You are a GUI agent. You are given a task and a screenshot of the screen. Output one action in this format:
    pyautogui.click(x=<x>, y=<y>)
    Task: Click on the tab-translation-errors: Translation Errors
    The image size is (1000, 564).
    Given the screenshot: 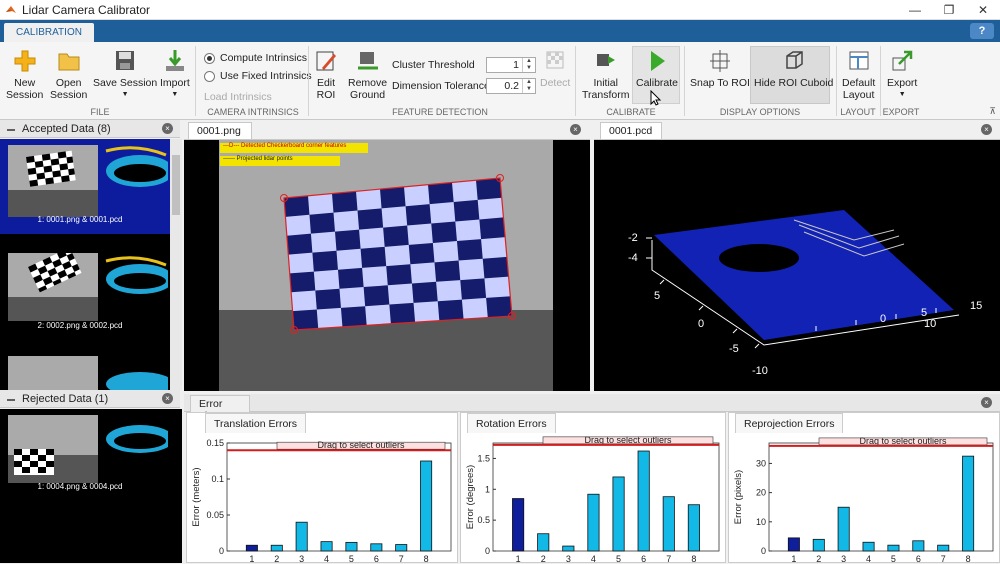 What is the action you would take?
    pyautogui.click(x=256, y=423)
    